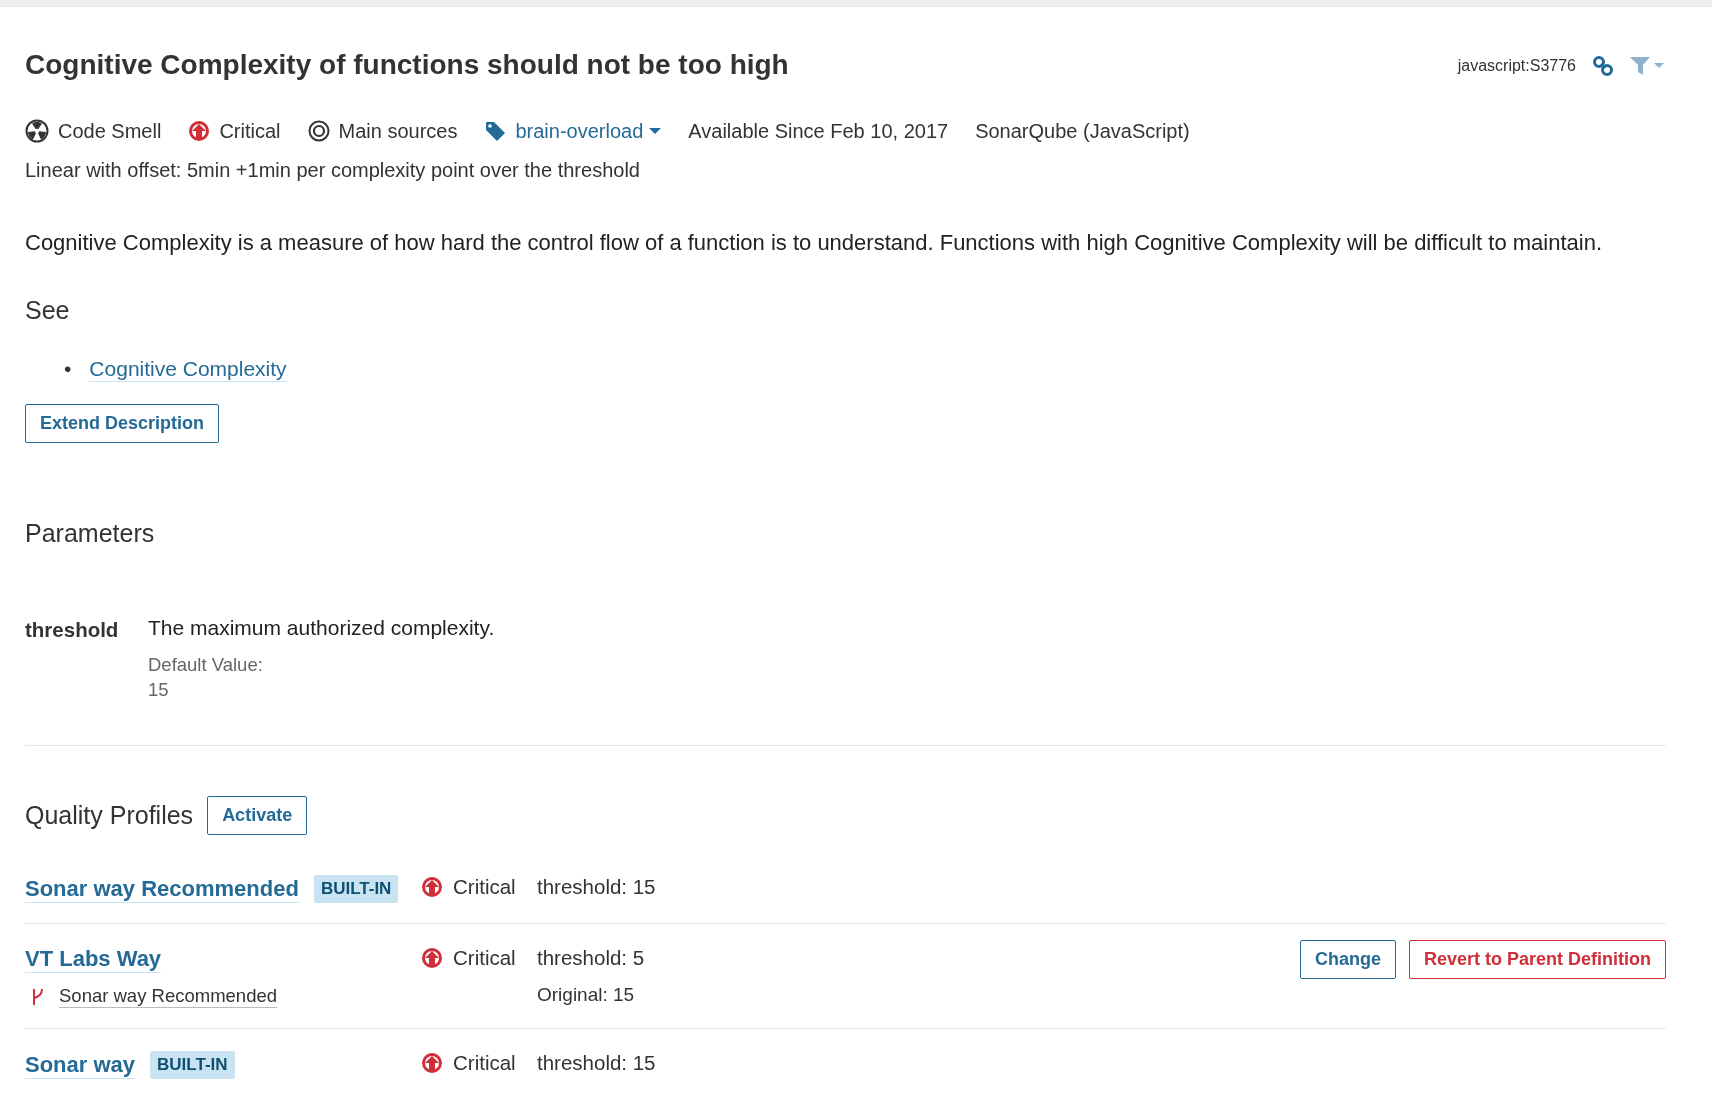 The height and width of the screenshot is (1093, 1712). What do you see at coordinates (188, 369) in the screenshot?
I see `reference-link: Cognitive Complexity` at bounding box center [188, 369].